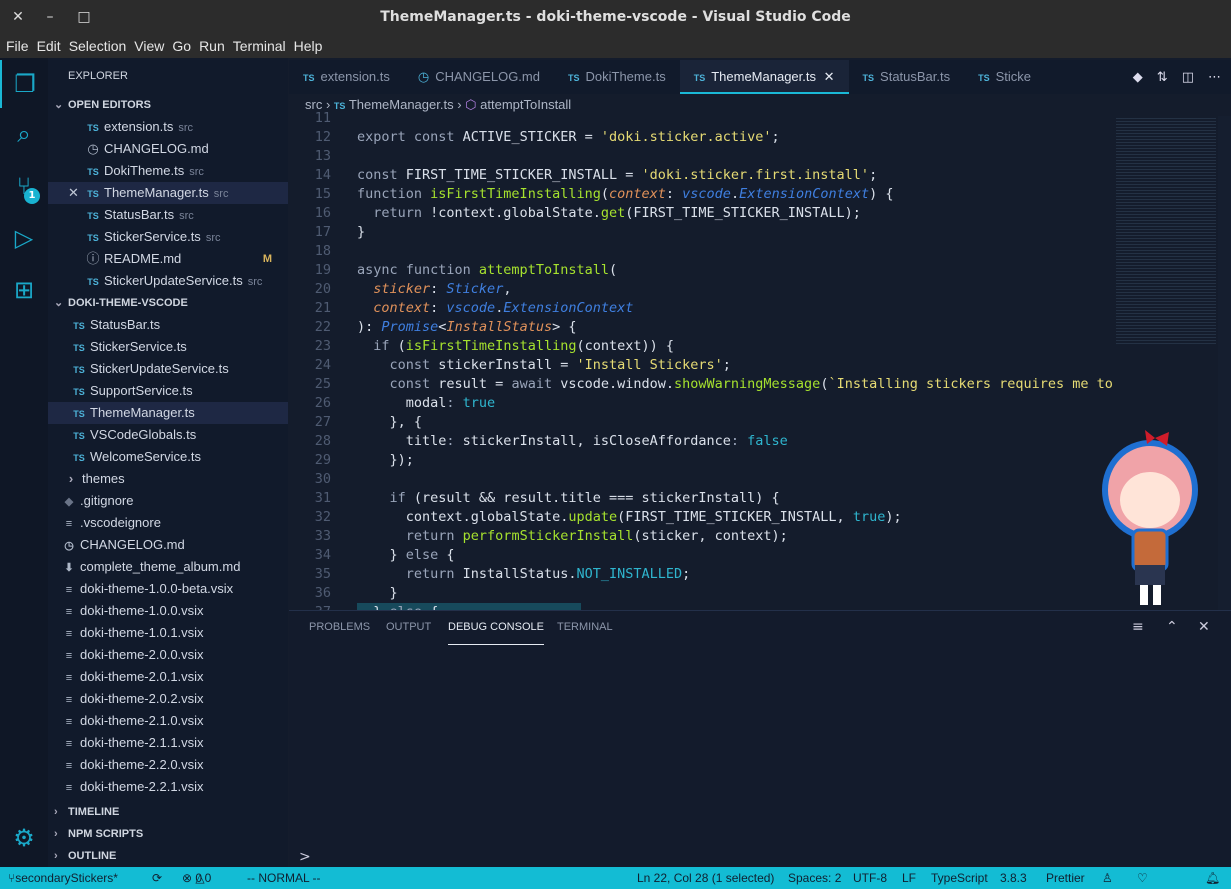 The height and width of the screenshot is (889, 1231). I want to click on maximize-window-icon: □, so click(84, 17).